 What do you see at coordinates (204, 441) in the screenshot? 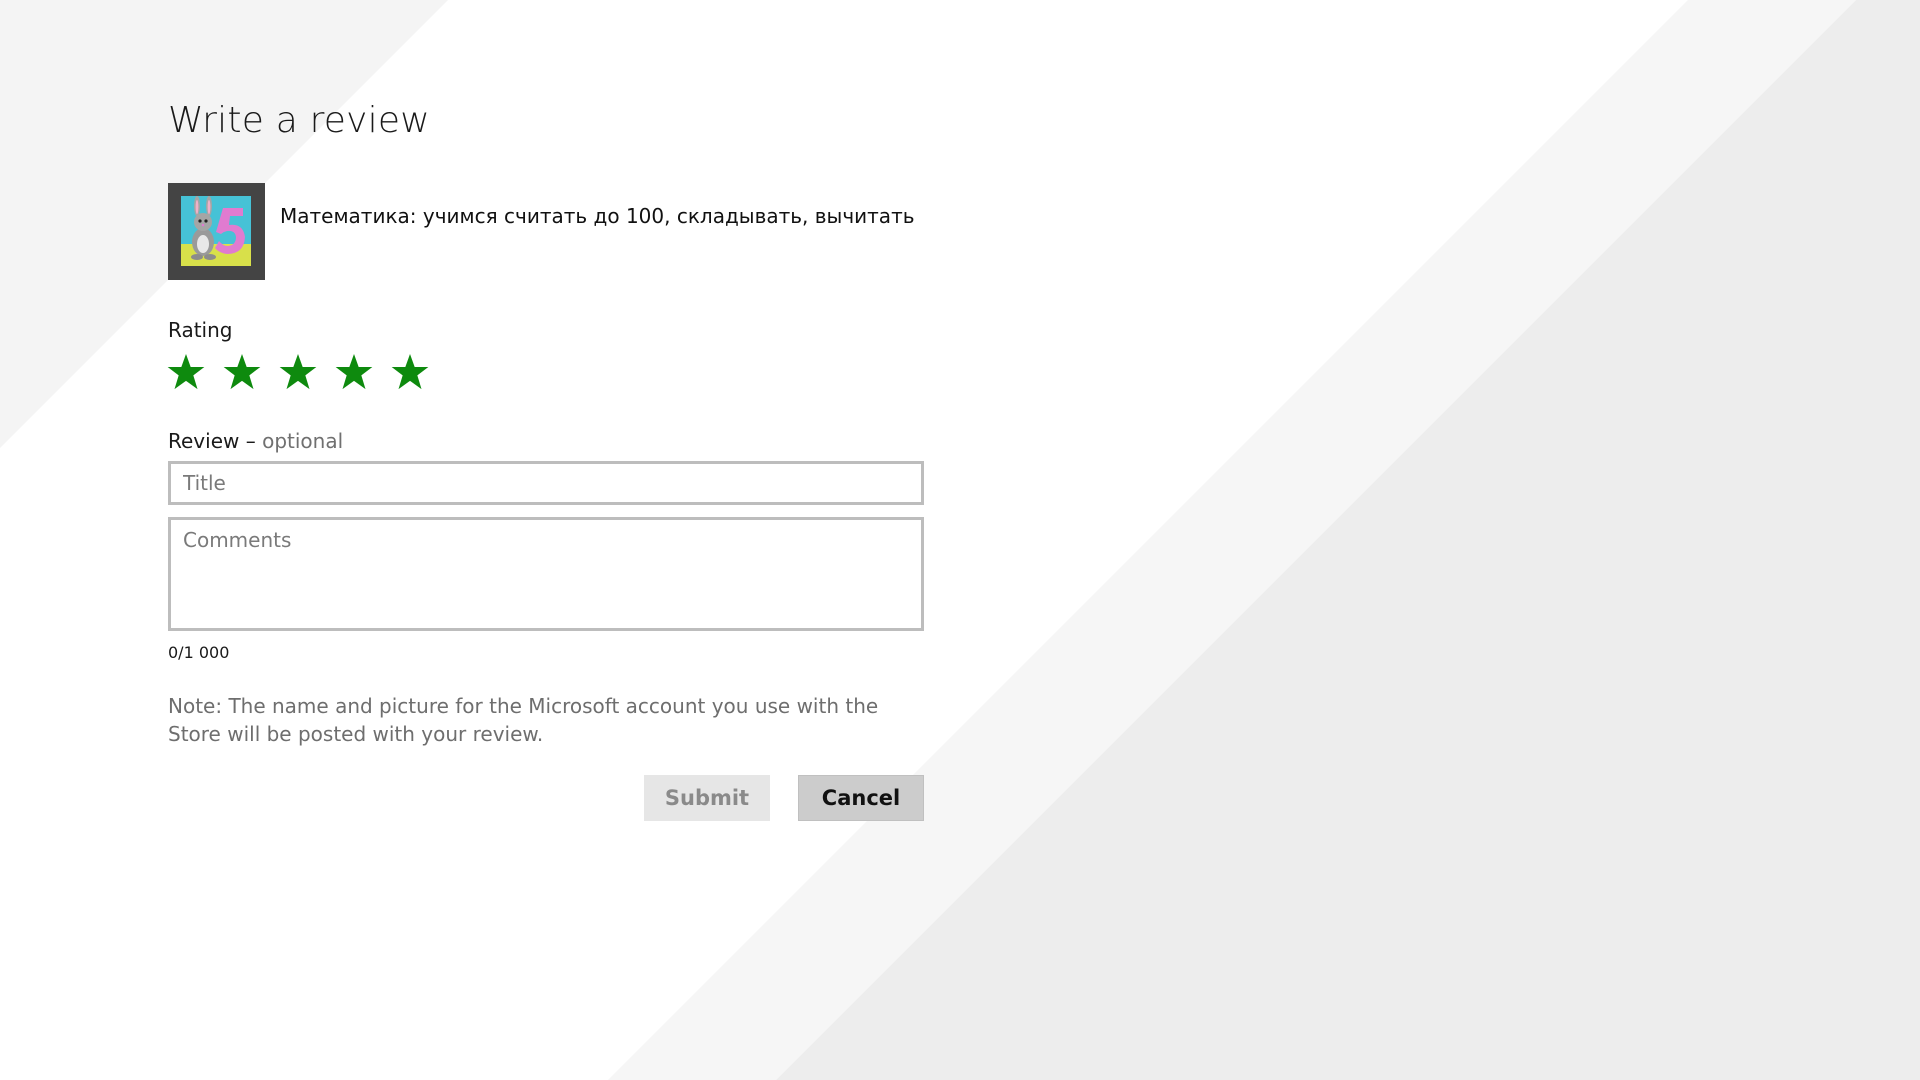
I see `review-label-text: Review` at bounding box center [204, 441].